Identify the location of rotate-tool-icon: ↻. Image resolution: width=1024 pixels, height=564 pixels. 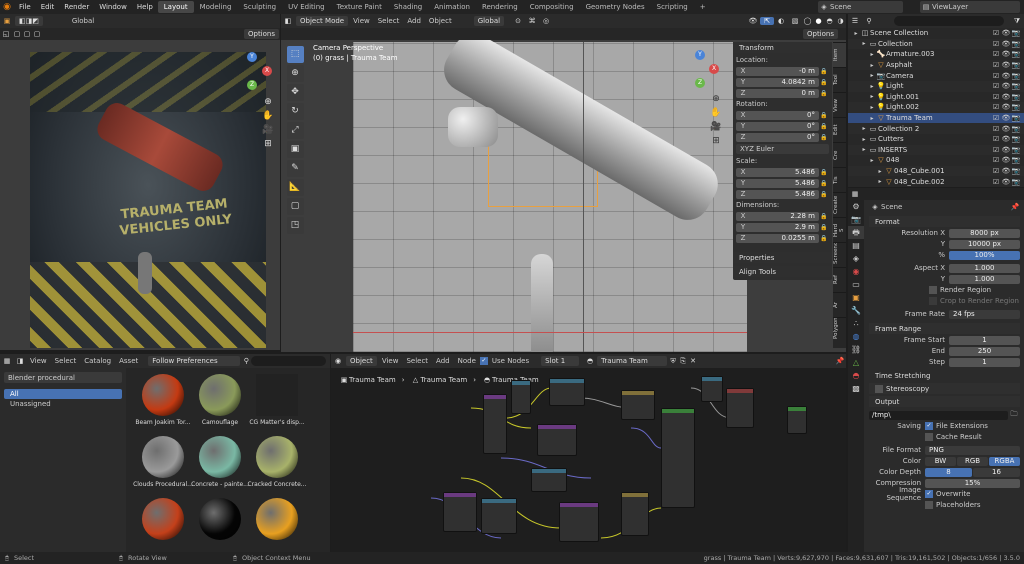
(295, 111).